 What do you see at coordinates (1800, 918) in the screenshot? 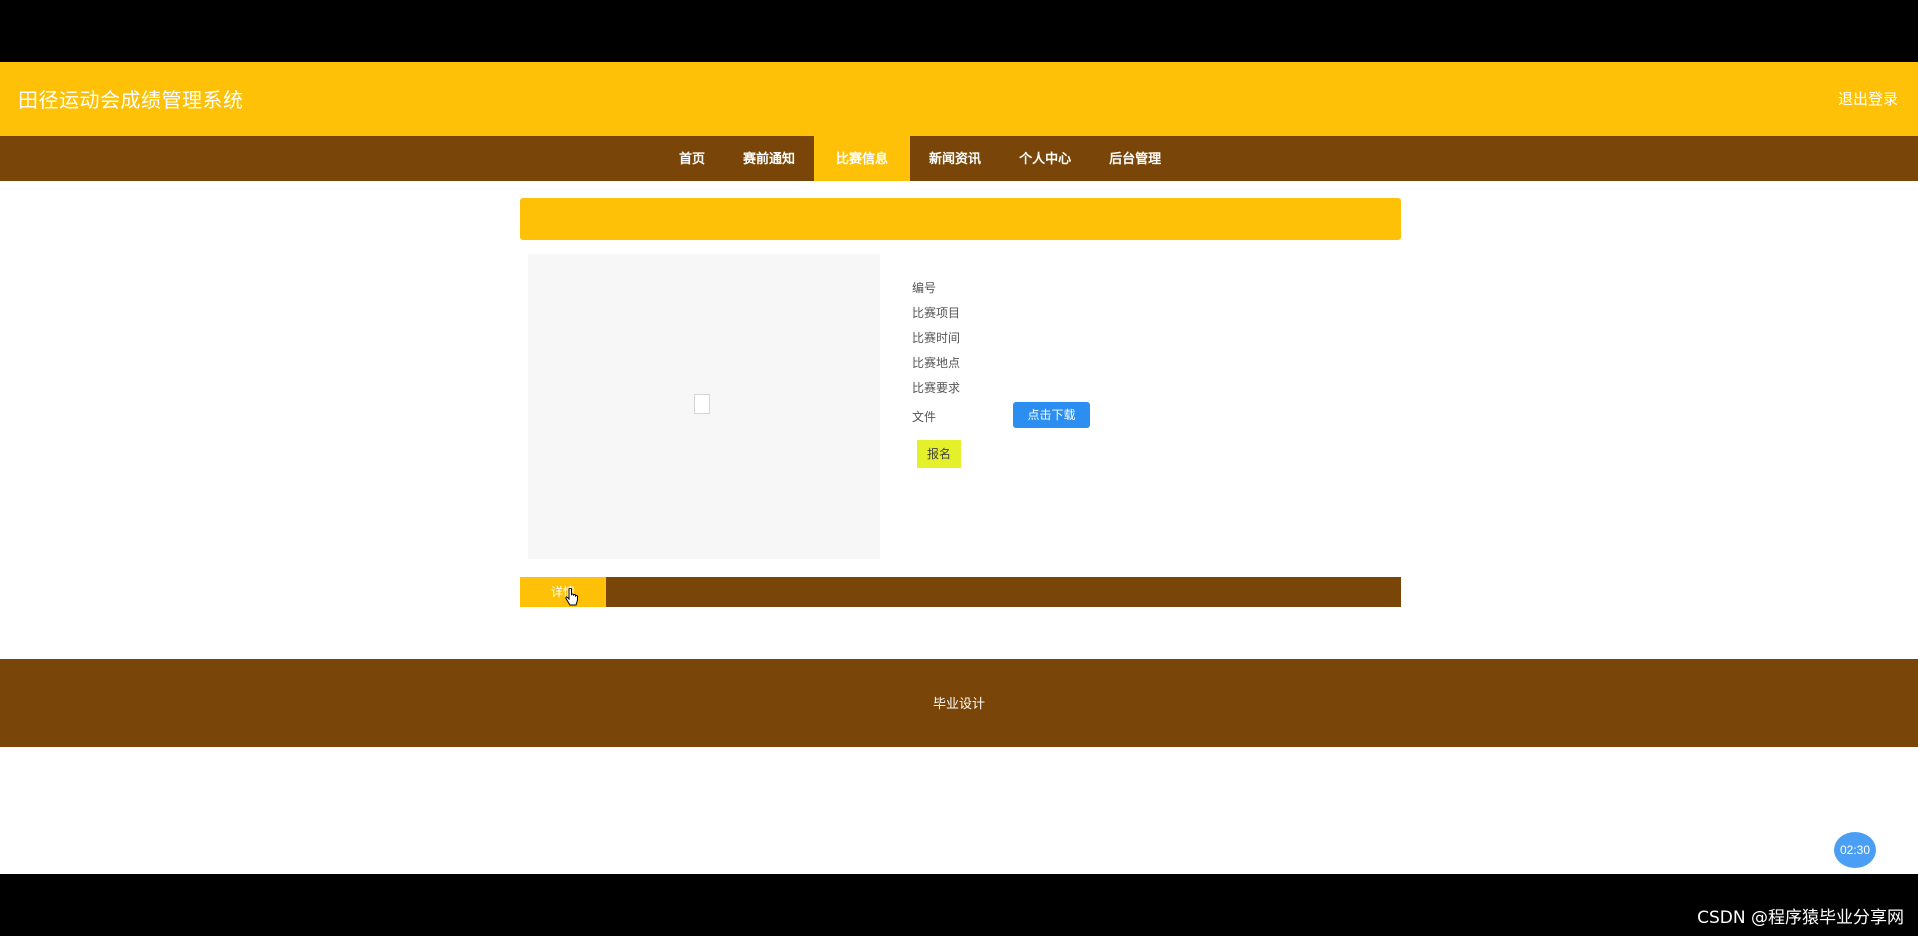
I see `watermark-text: CSDN @程序猿毕业分享网` at bounding box center [1800, 918].